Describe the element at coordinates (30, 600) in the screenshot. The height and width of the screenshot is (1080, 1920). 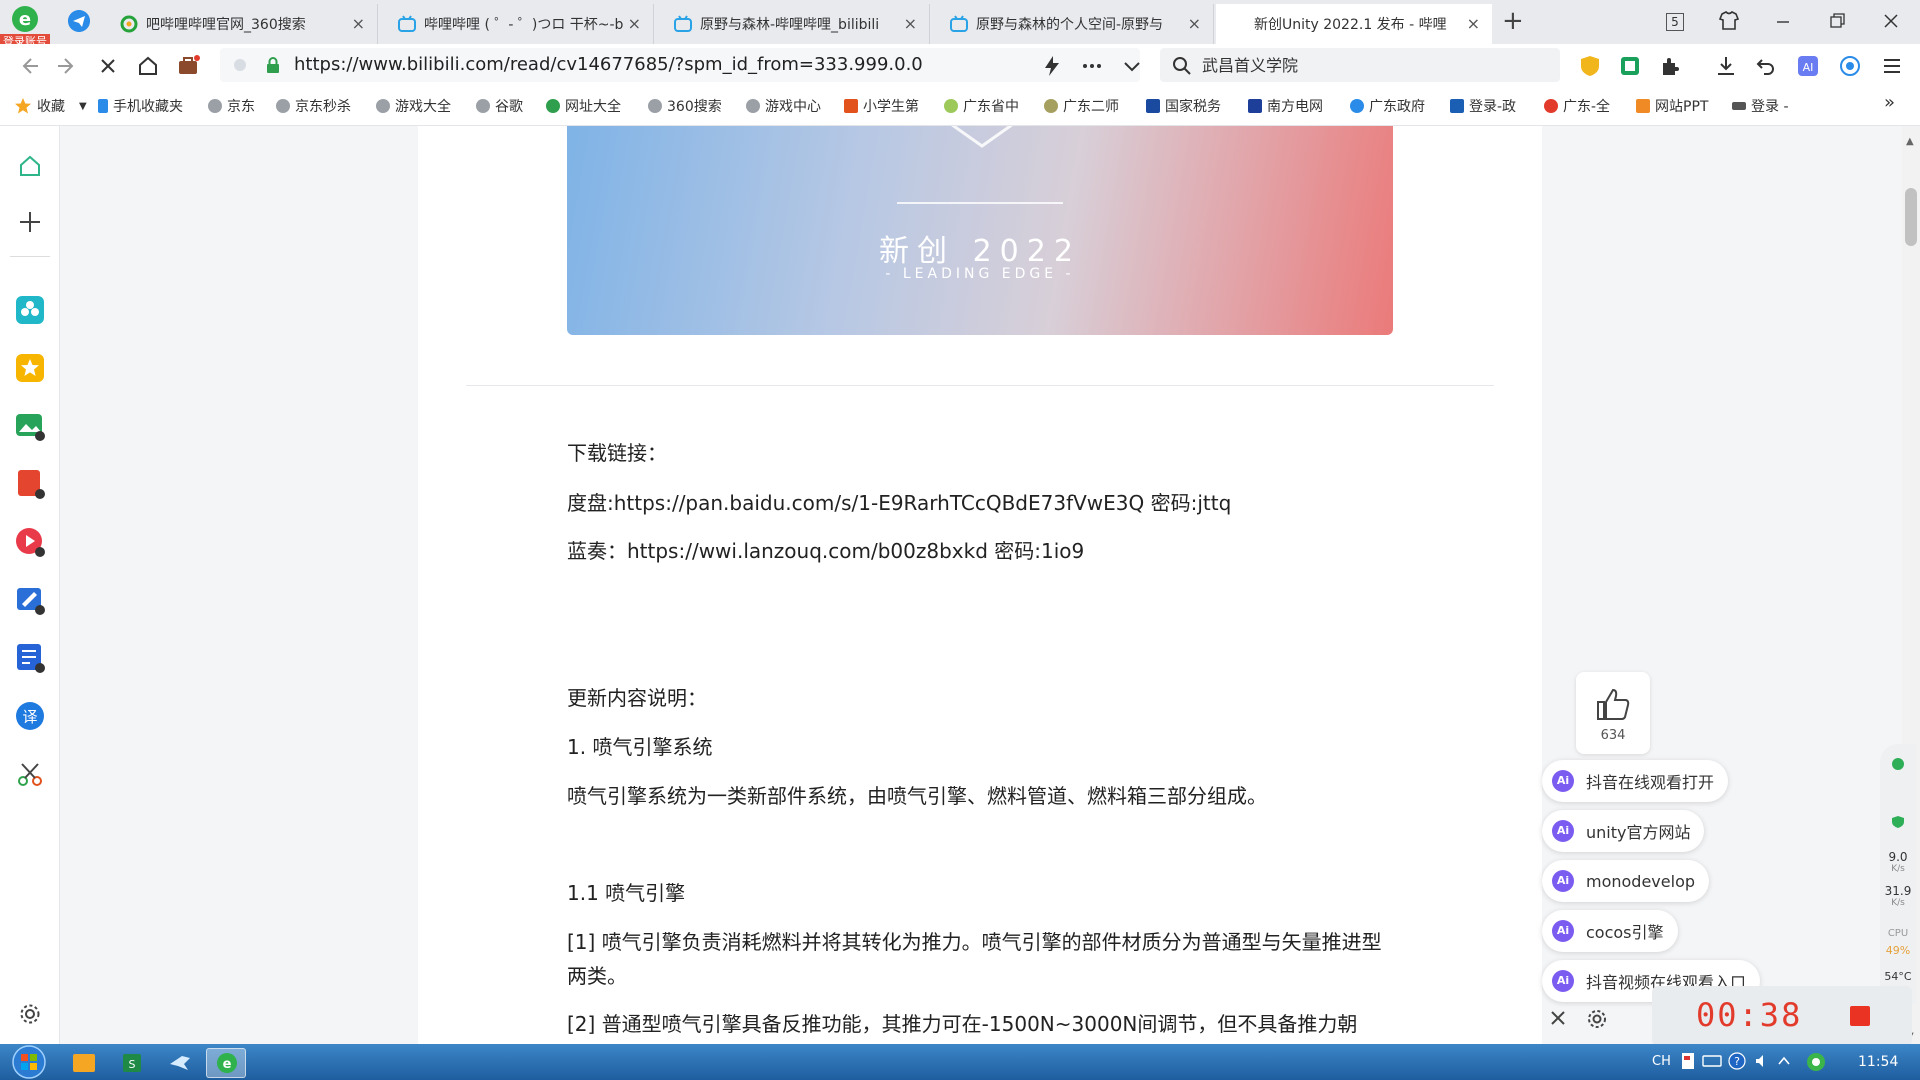
I see `ai-write-icon` at that location.